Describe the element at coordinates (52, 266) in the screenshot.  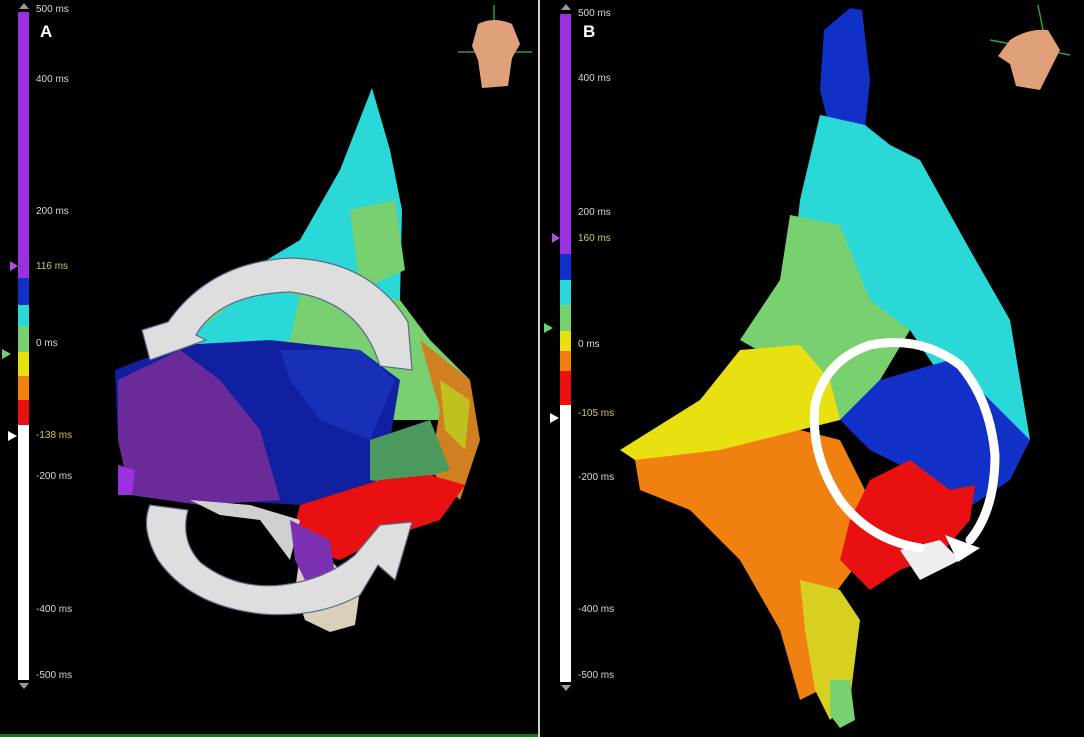
I see `tick-label: 116 ms` at that location.